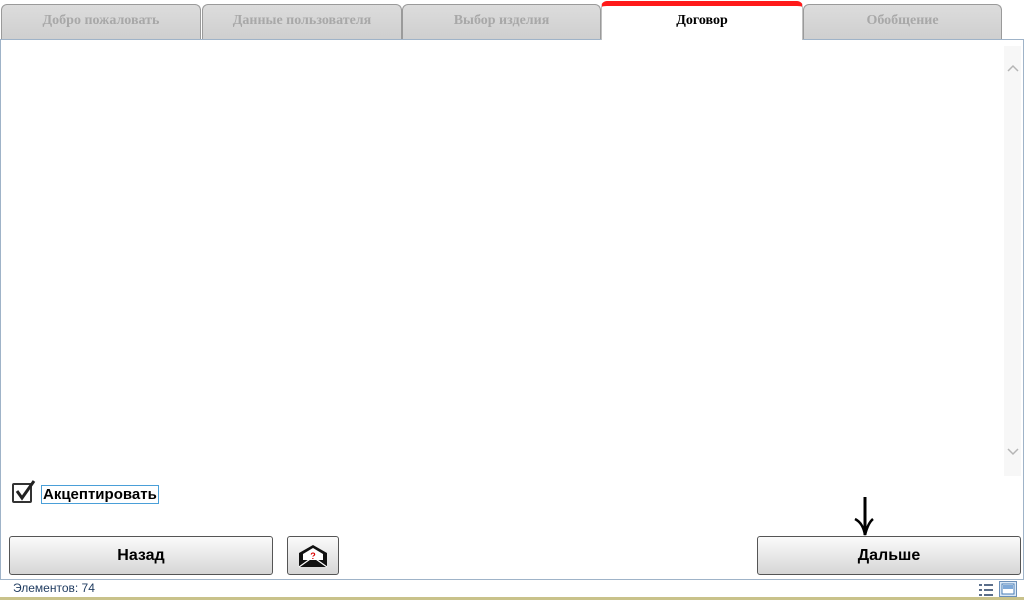 Image resolution: width=1024 pixels, height=600 pixels. Describe the element at coordinates (302, 21) in the screenshot. I see `tab-user-data: Данные пользователя` at that location.